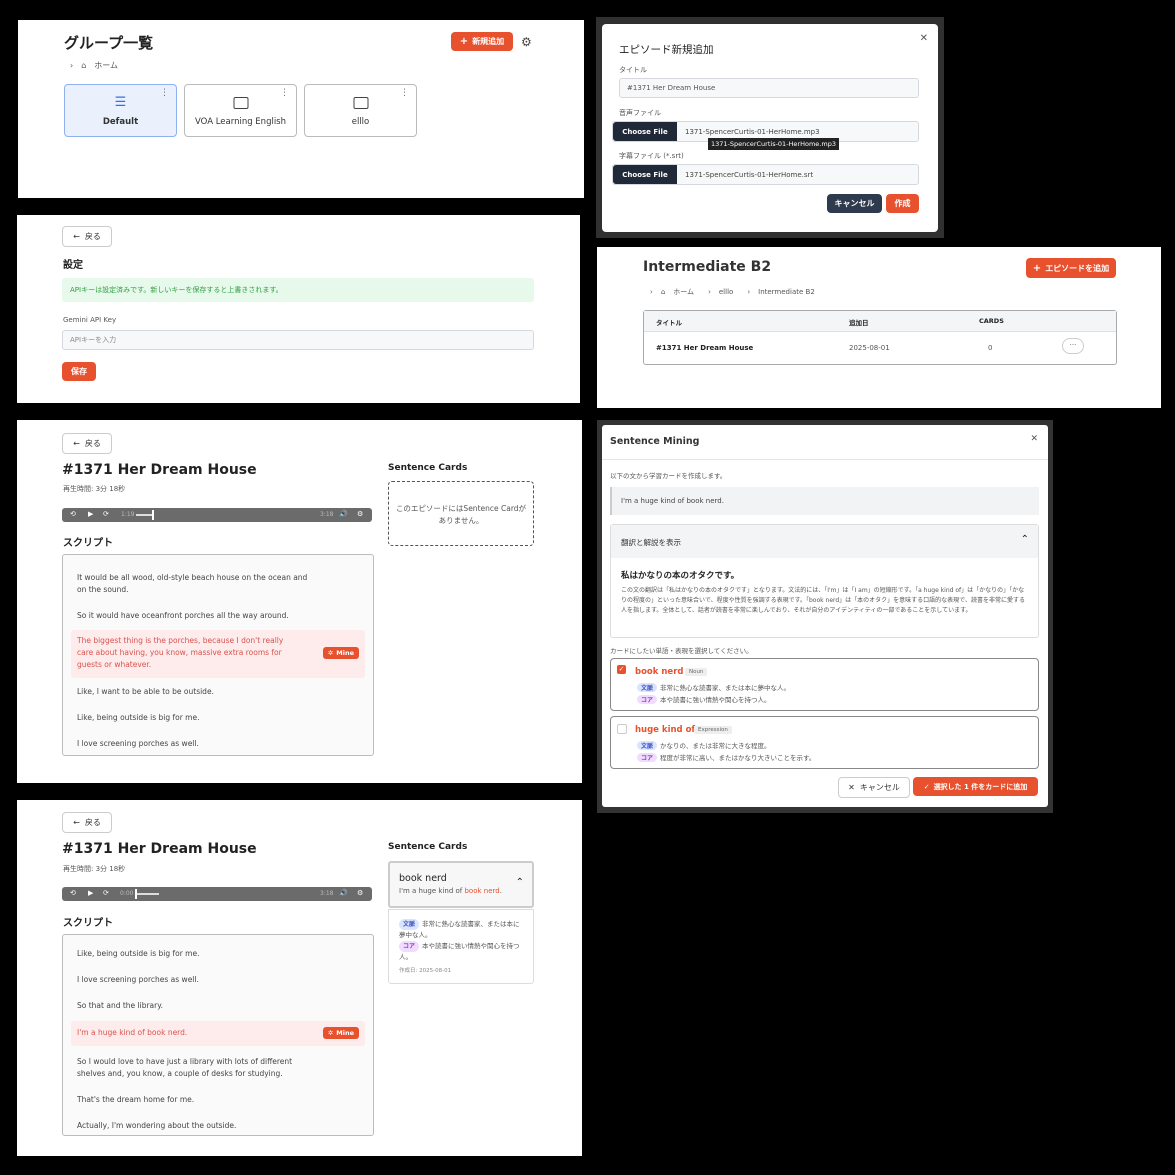 The height and width of the screenshot is (1175, 1175). What do you see at coordinates (464, 41) in the screenshot?
I see `plus-icon: +` at bounding box center [464, 41].